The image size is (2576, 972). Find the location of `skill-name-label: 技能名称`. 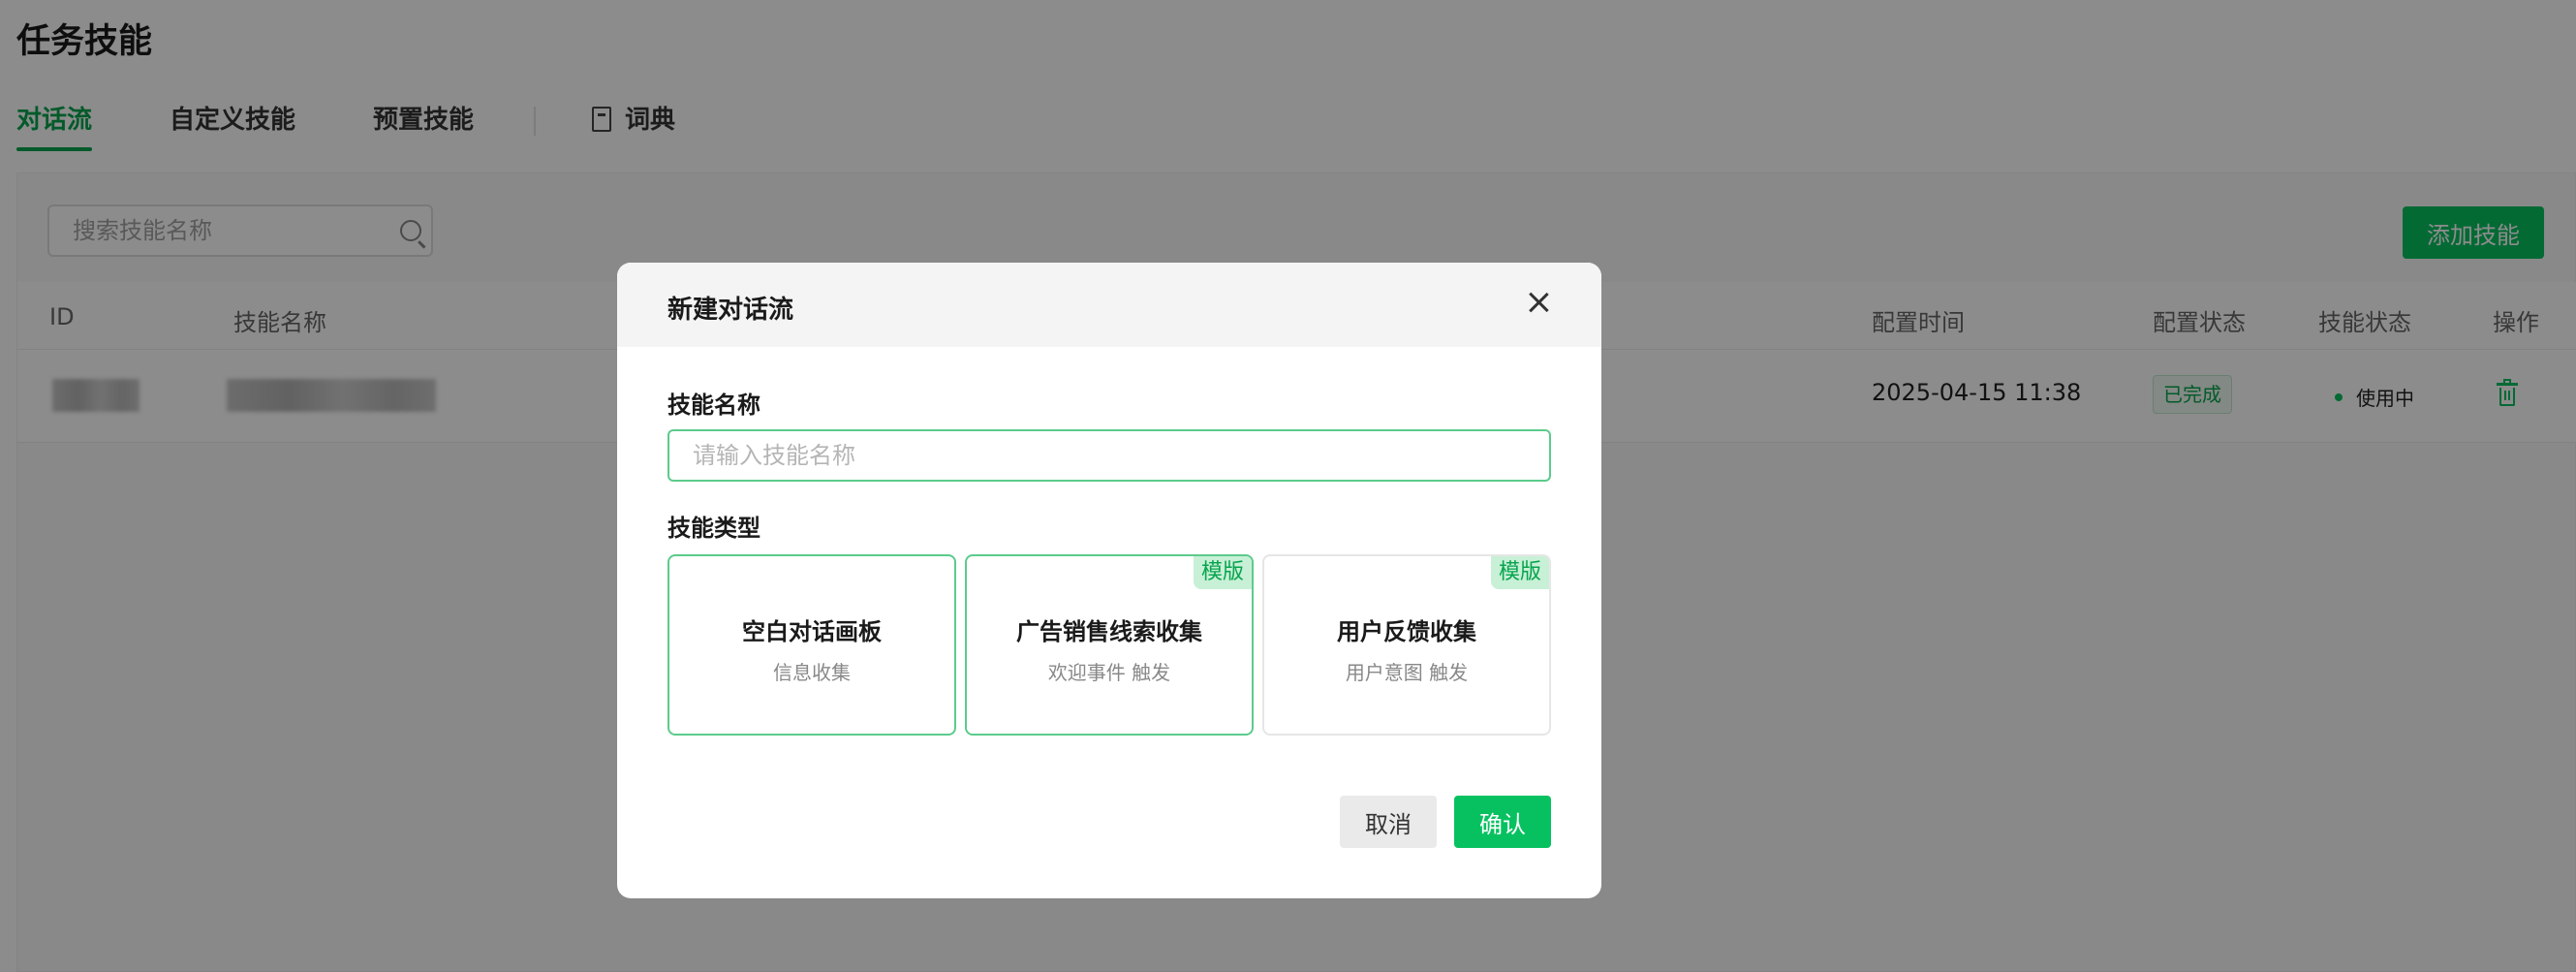

skill-name-label: 技能名称 is located at coordinates (713, 405).